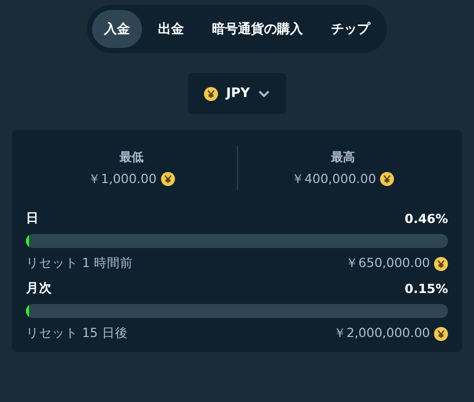 This screenshot has width=474, height=402. Describe the element at coordinates (39, 288) in the screenshot. I see `period-label: 月次` at that location.